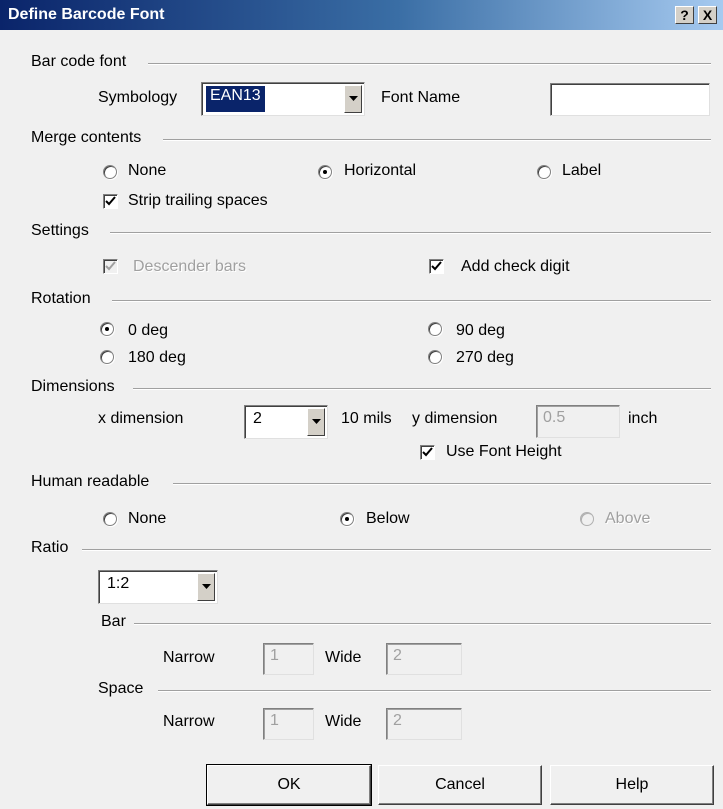  Describe the element at coordinates (343, 721) in the screenshot. I see `space-wide-label: Wide` at that location.